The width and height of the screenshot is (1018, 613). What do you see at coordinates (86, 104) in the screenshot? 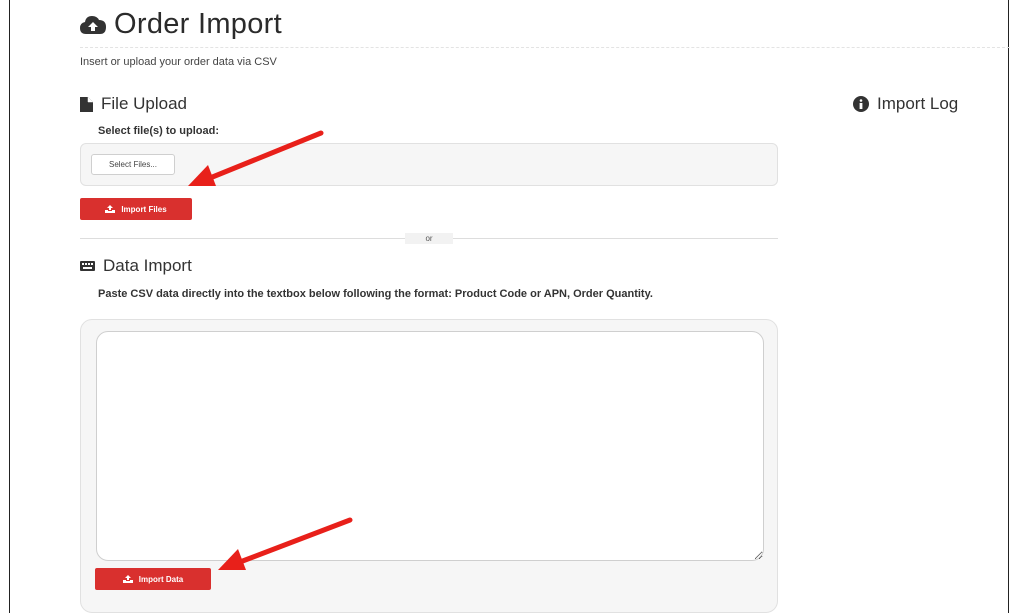
I see `file-icon` at bounding box center [86, 104].